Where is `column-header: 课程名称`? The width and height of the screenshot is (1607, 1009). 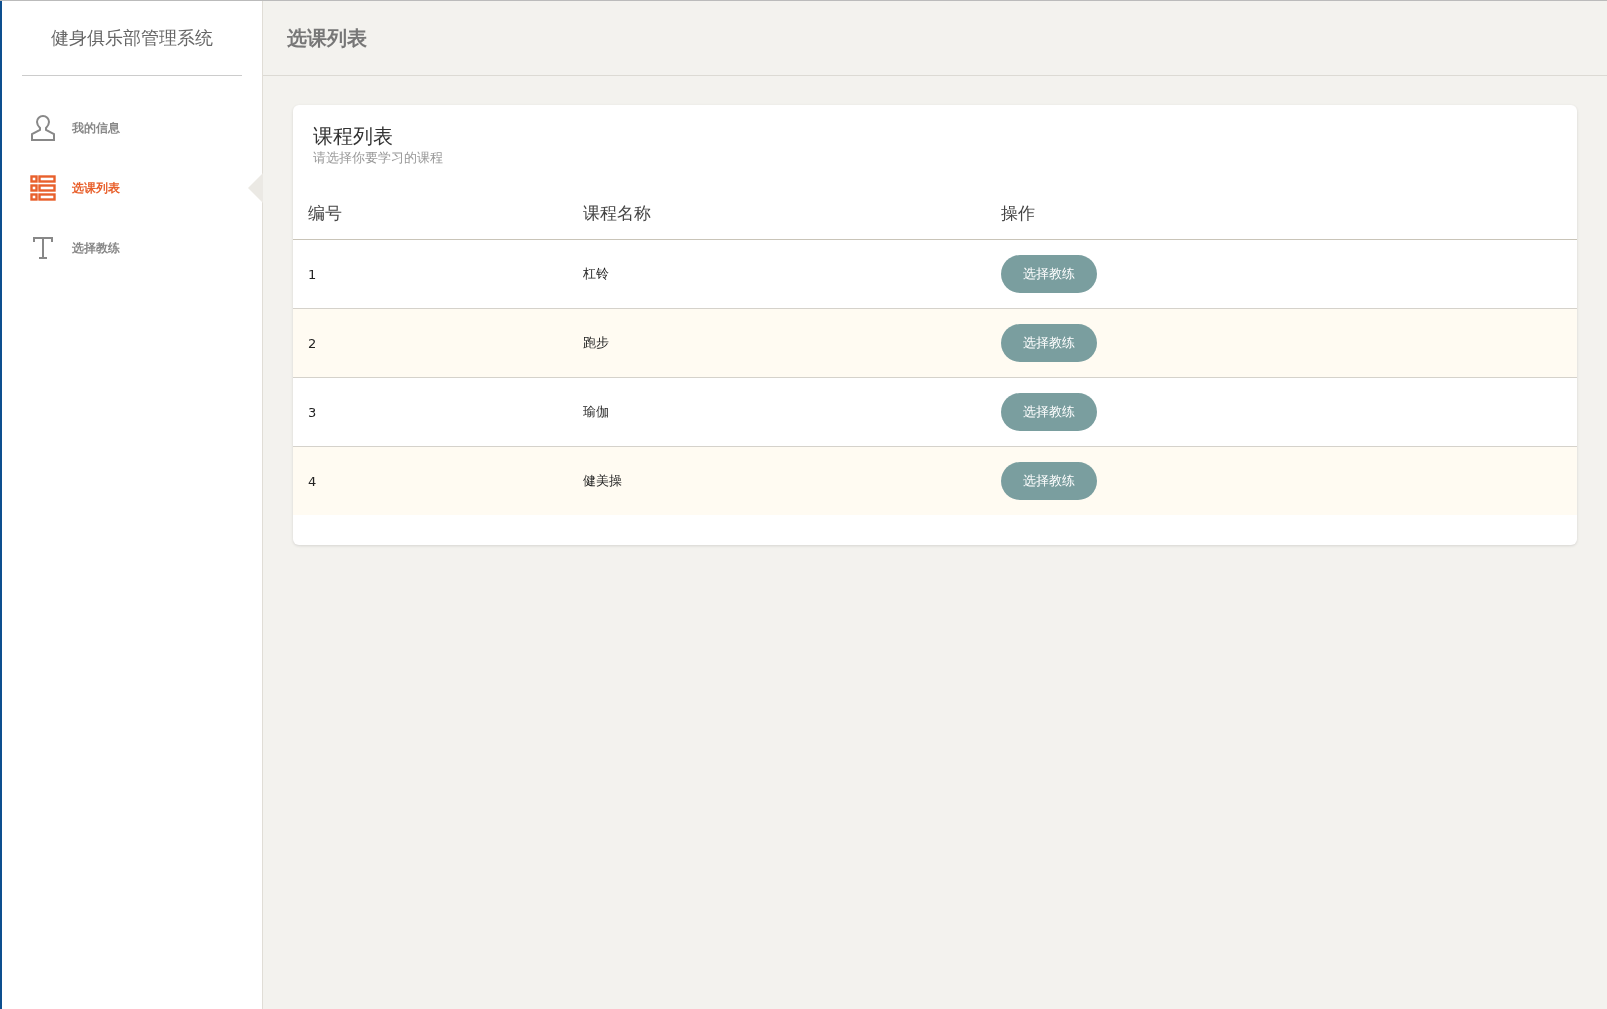
column-header: 课程名称 is located at coordinates (617, 213).